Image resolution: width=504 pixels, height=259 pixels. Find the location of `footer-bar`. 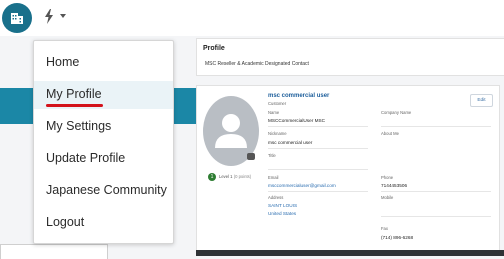

footer-bar is located at coordinates (350, 253).